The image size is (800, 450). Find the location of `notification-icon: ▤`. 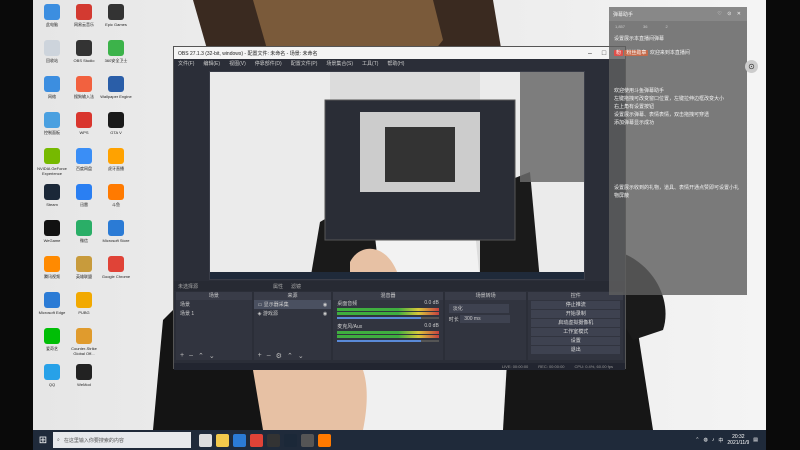

notification-icon: ▤ is located at coordinates (755, 440).